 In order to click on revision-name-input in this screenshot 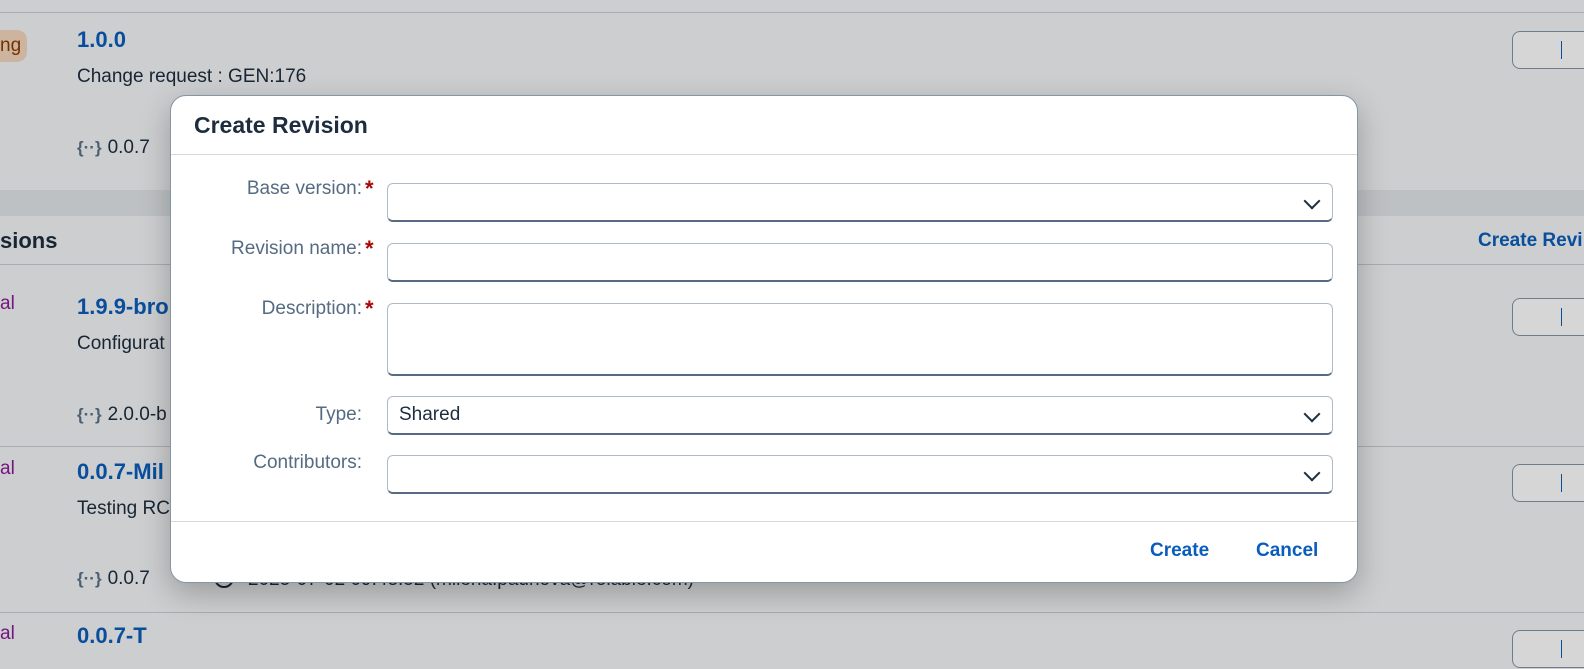, I will do `click(860, 262)`.